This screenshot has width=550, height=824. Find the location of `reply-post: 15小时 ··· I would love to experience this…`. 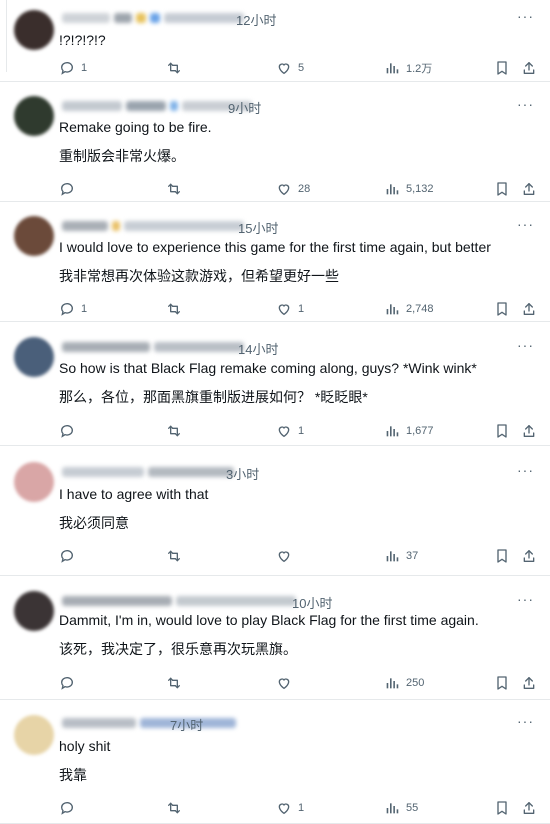

reply-post: 15小时 ··· I would love to experience this… is located at coordinates (275, 262).